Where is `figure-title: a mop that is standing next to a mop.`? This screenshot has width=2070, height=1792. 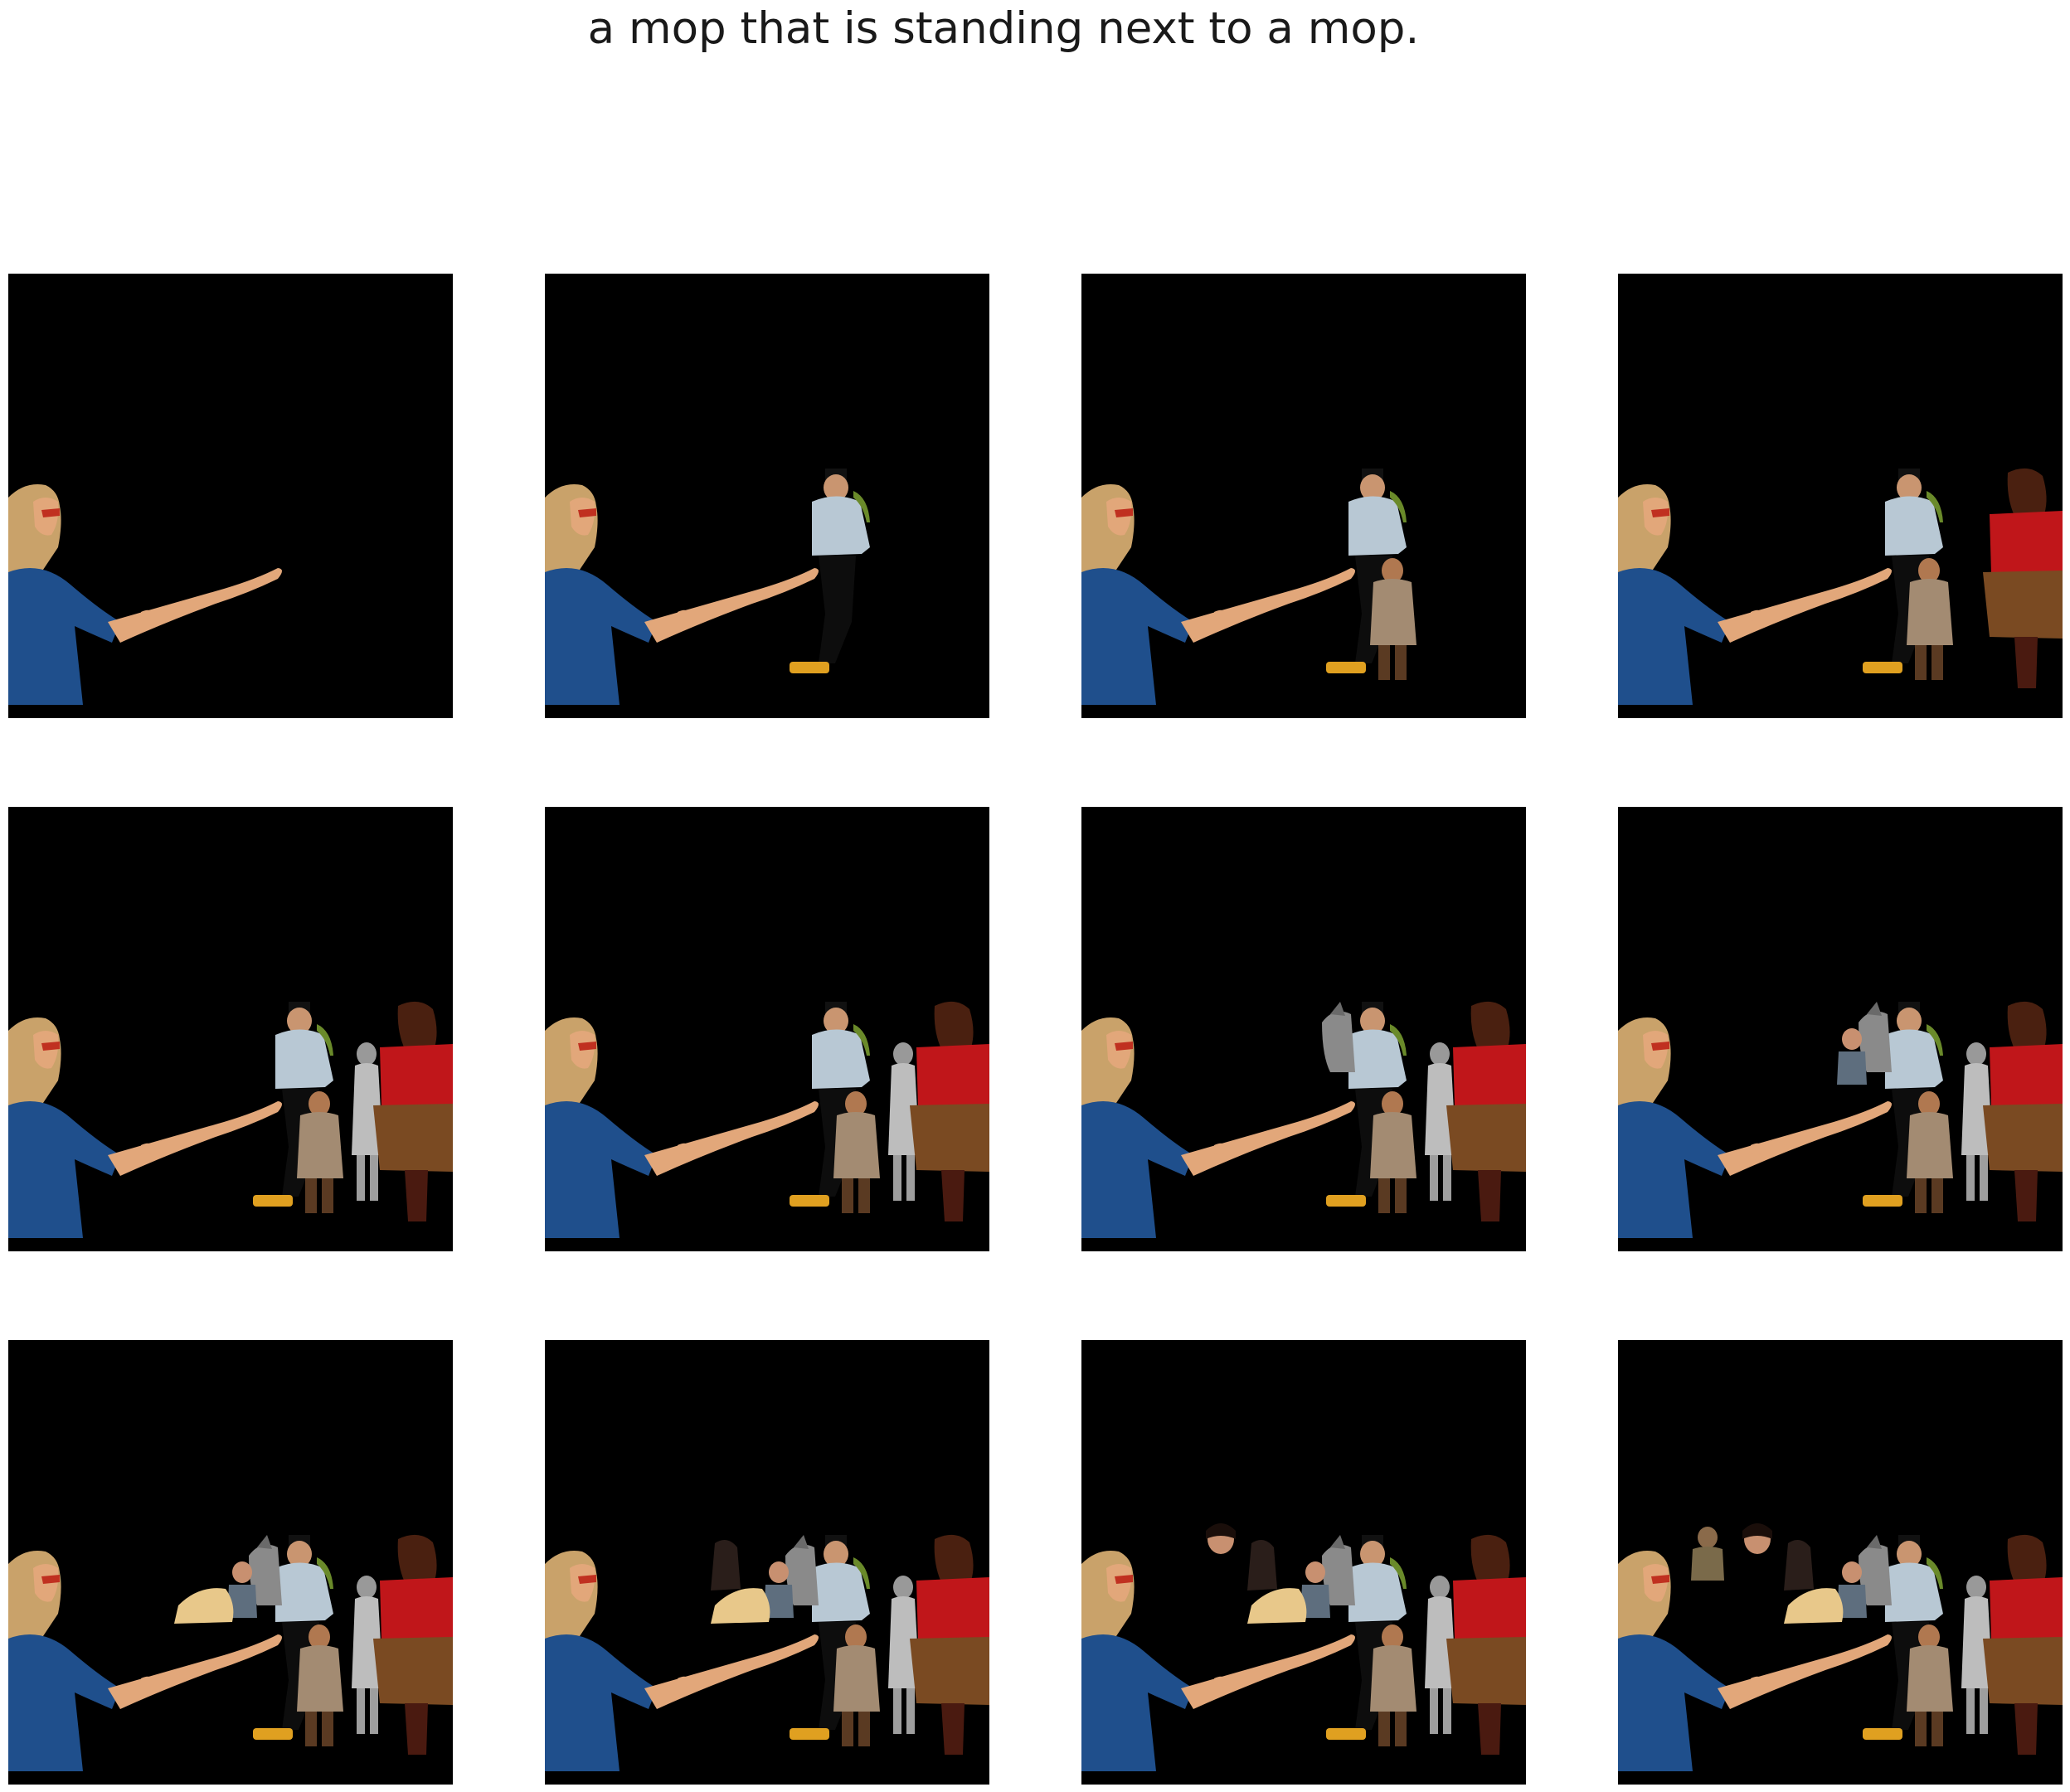 figure-title: a mop that is standing next to a mop. is located at coordinates (1004, 28).